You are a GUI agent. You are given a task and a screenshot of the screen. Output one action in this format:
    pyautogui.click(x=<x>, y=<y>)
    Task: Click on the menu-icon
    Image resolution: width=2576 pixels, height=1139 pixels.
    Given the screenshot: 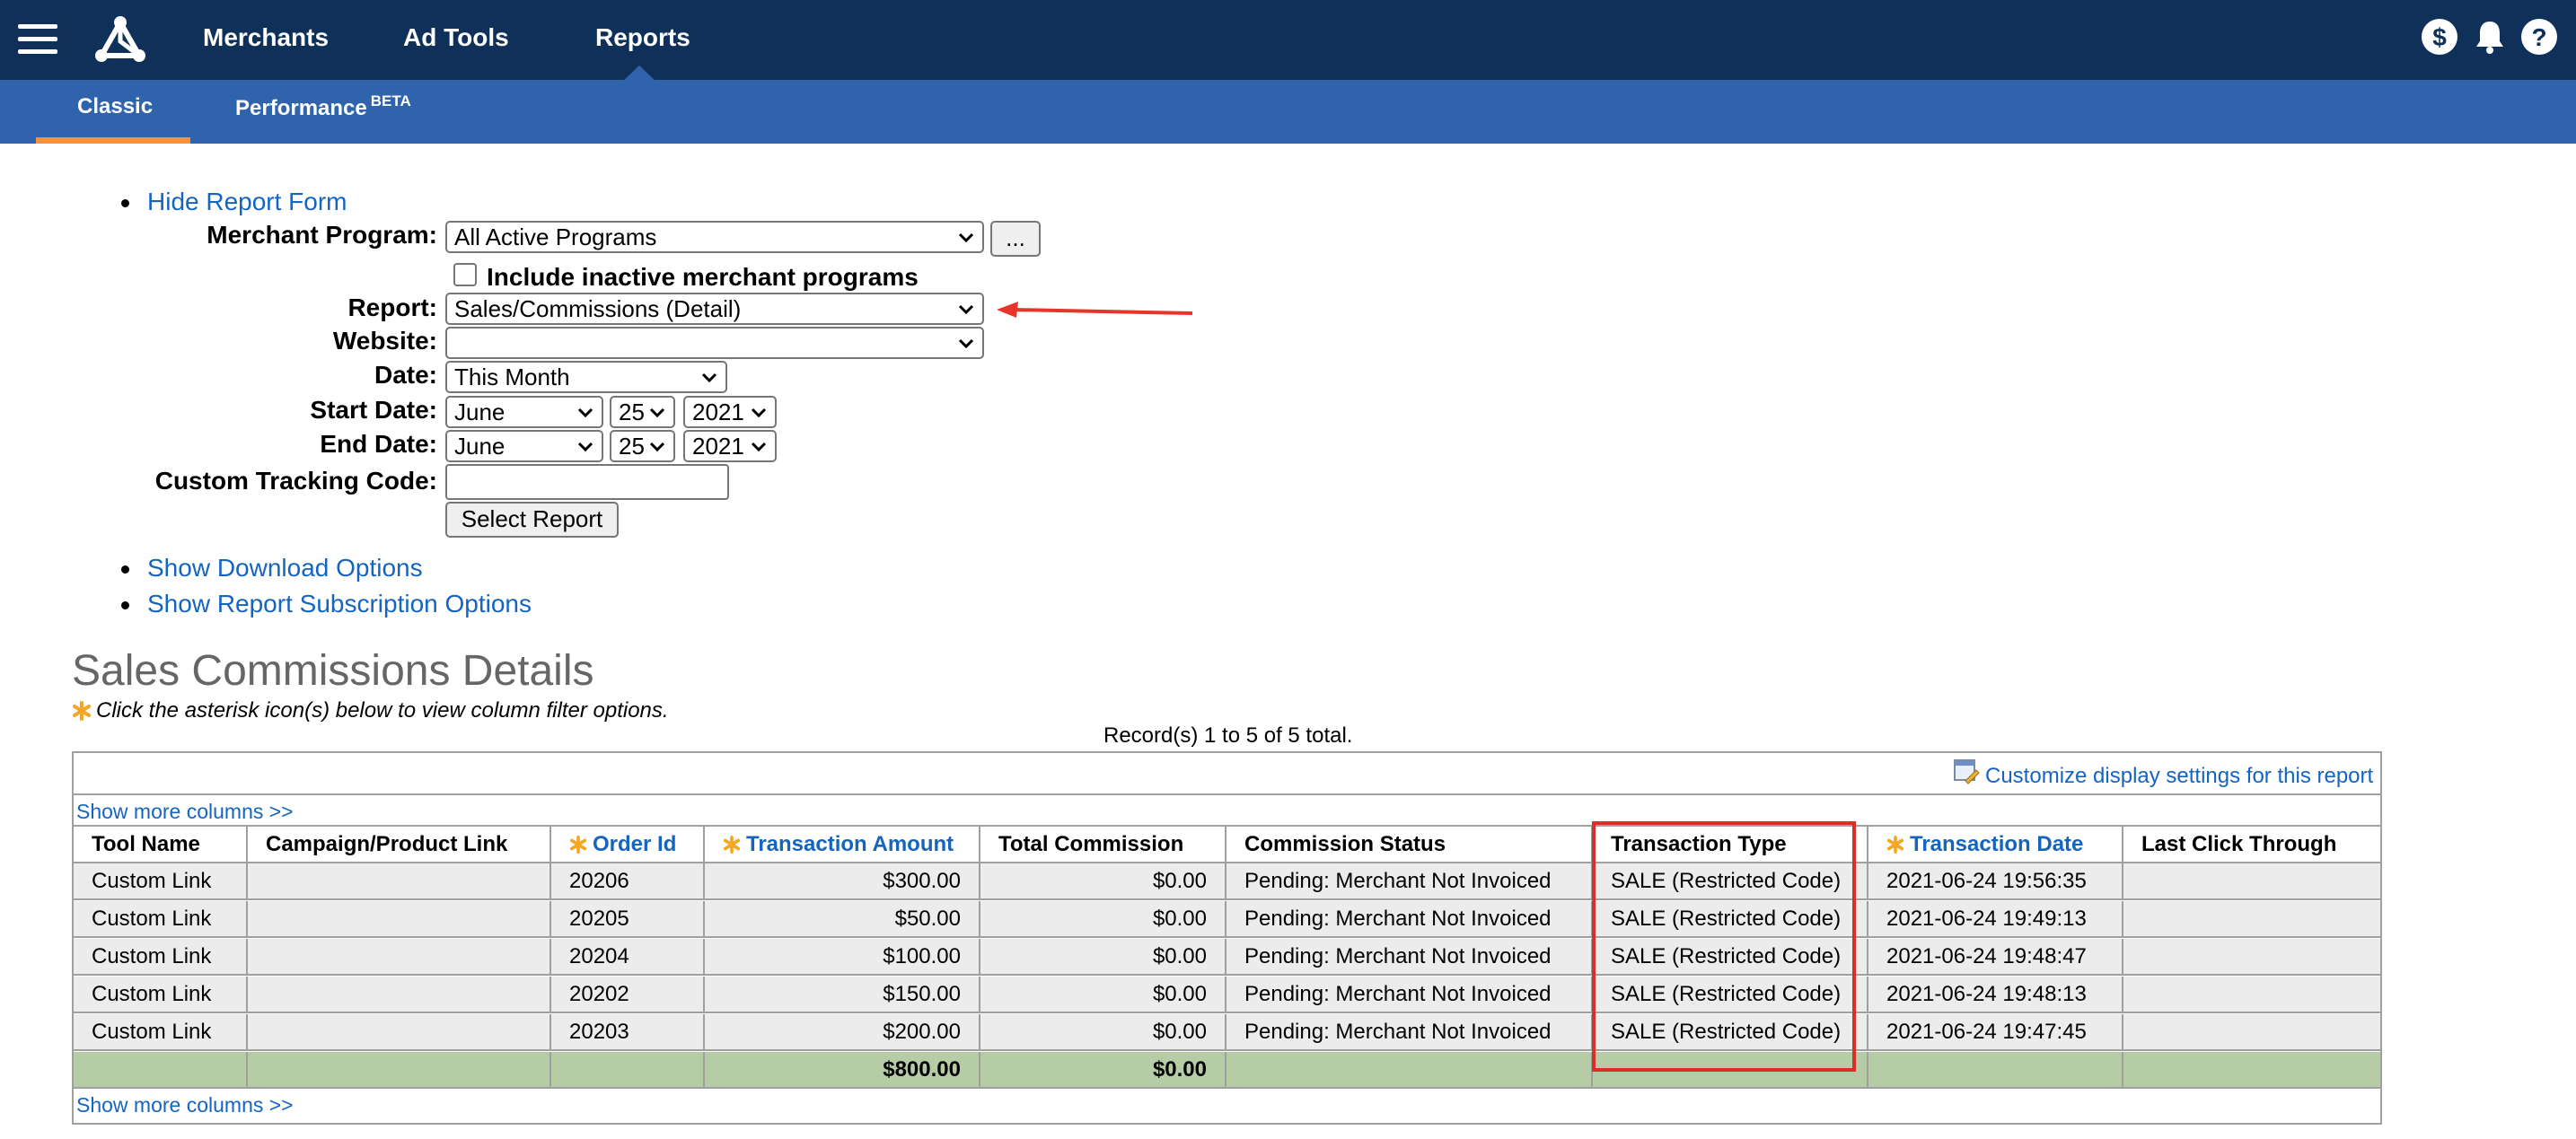 What is the action you would take?
    pyautogui.click(x=38, y=39)
    